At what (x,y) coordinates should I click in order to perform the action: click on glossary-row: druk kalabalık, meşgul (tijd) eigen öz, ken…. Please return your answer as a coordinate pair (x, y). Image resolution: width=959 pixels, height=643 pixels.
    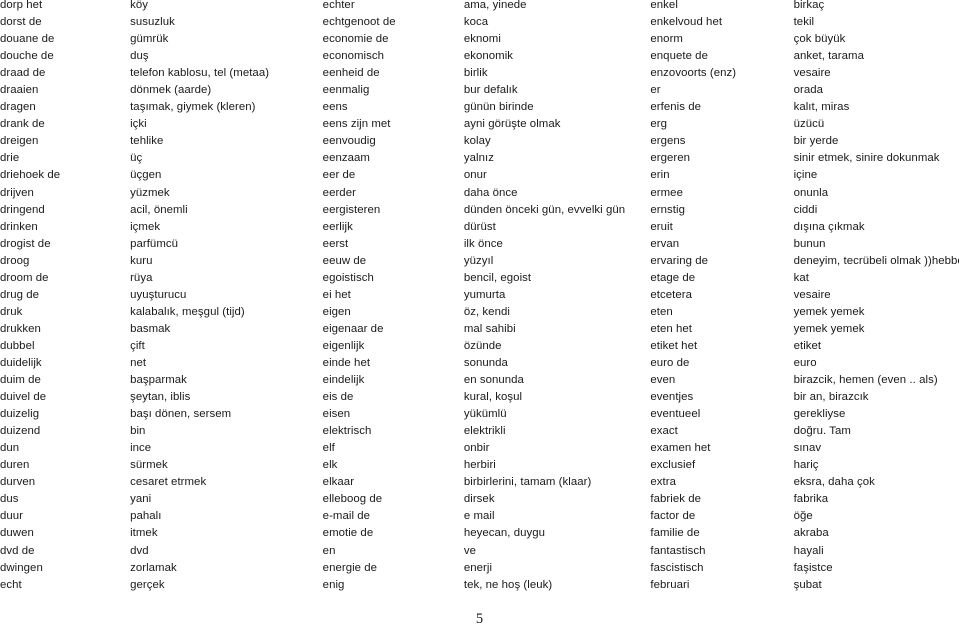
    Looking at the image, I should click on (479, 314).